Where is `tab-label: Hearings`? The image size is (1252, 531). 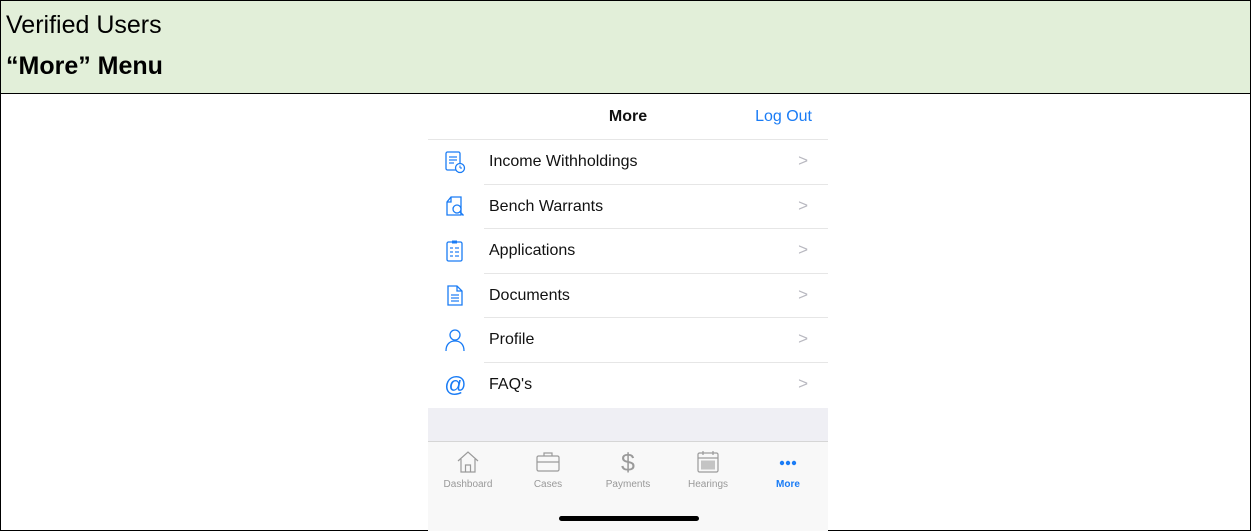 tab-label: Hearings is located at coordinates (708, 484).